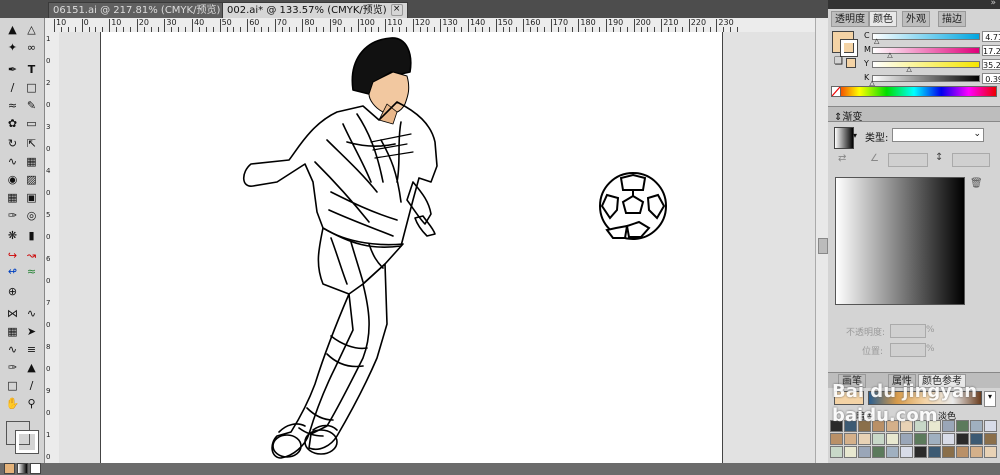  I want to click on gradient-icon: ▣, so click(31, 197).